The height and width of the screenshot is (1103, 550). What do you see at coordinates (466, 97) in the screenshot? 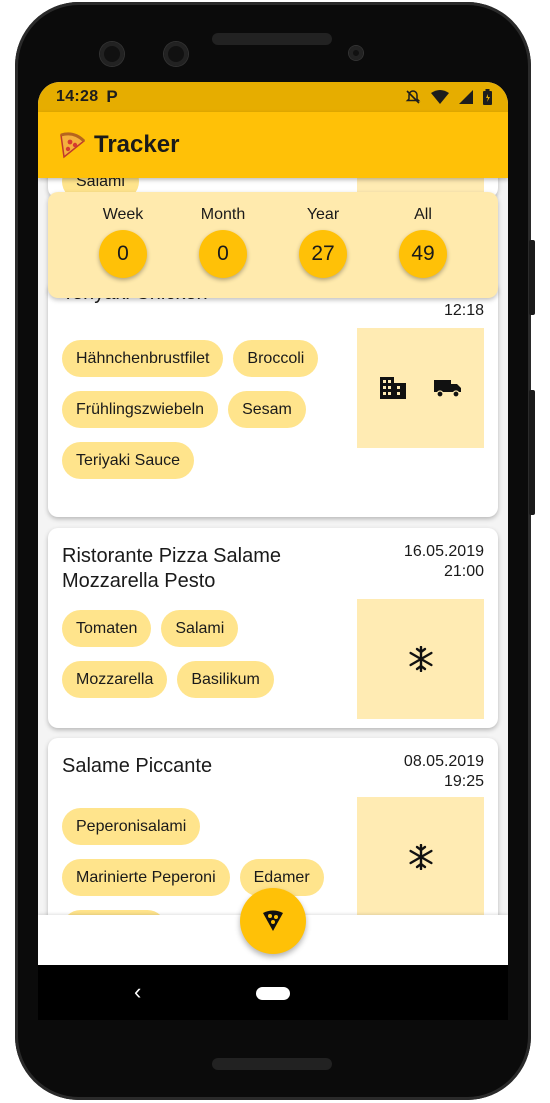
I see `signal-icon` at bounding box center [466, 97].